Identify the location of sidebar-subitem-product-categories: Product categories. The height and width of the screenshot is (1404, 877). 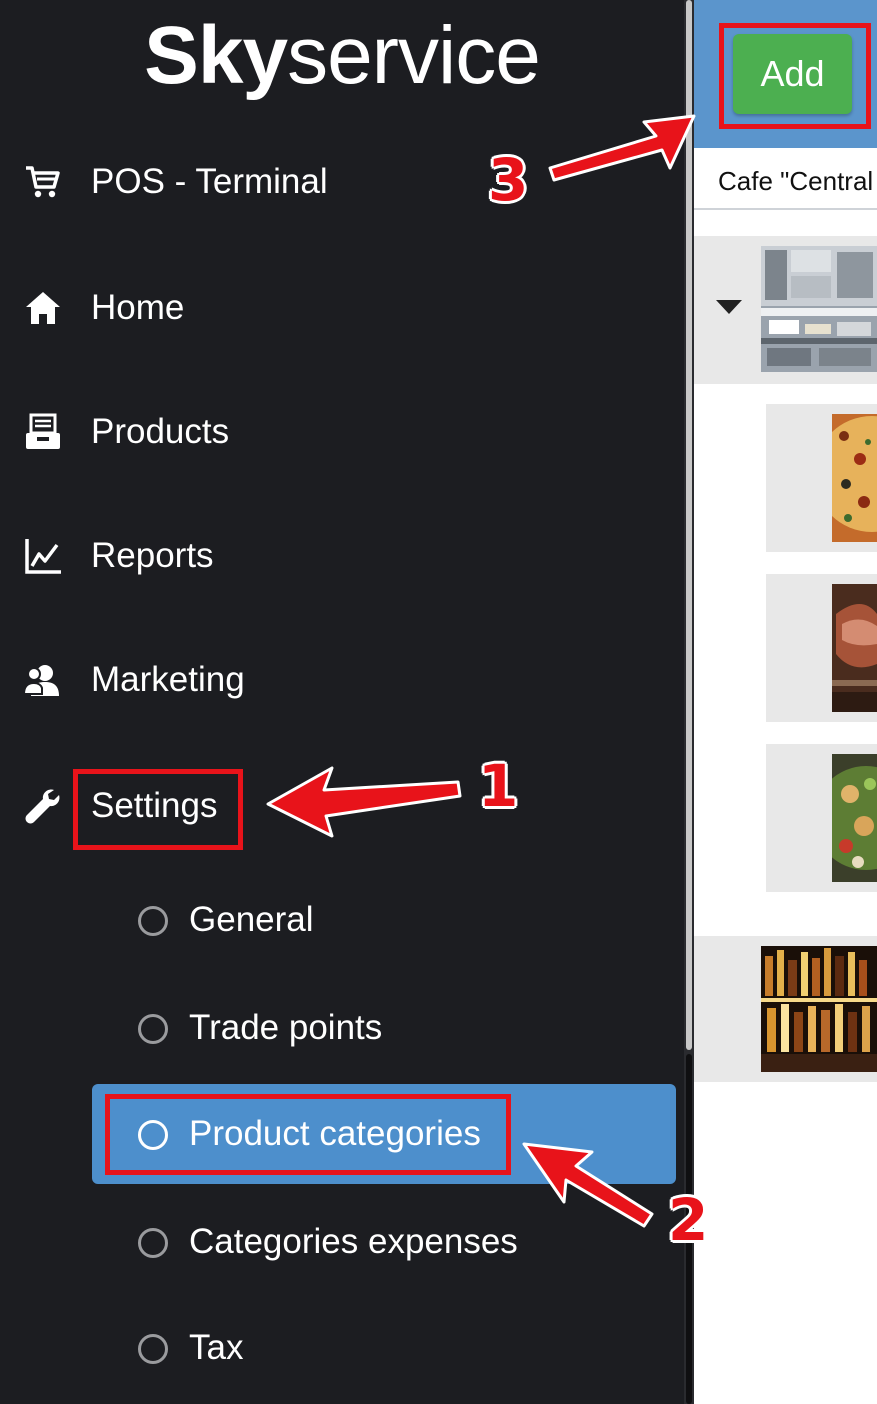
(384, 1134).